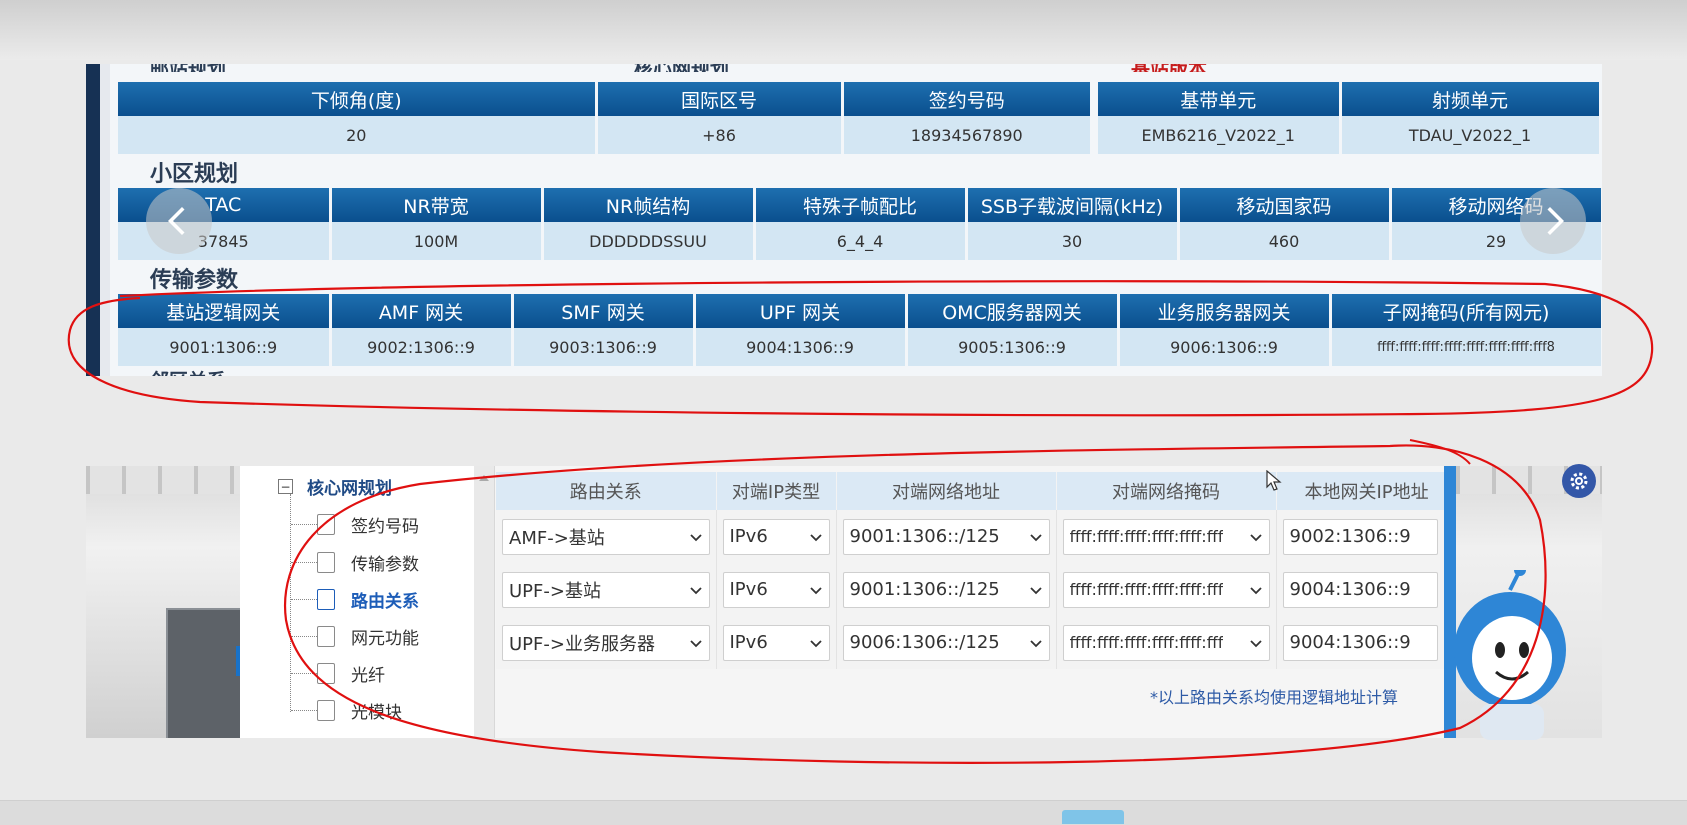  Describe the element at coordinates (649, 205) in the screenshot. I see `header-nr-frame: NR帧结构` at that location.